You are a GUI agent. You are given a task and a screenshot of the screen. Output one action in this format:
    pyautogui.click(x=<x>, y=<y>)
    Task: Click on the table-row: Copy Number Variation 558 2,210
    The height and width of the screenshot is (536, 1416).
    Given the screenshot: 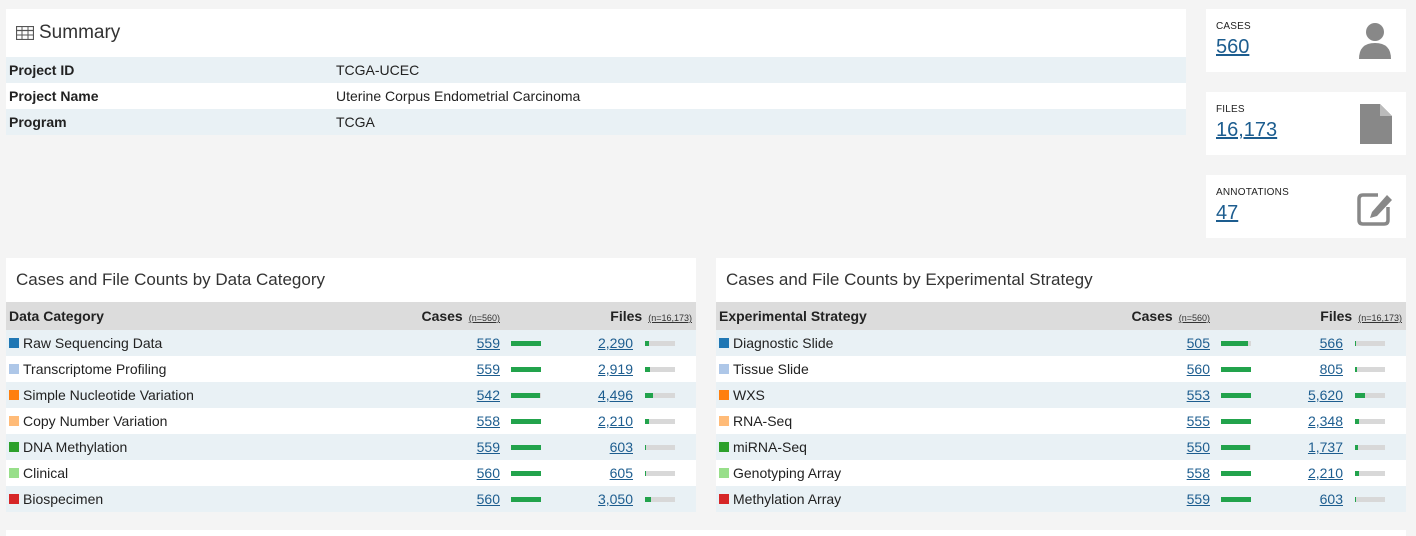 What is the action you would take?
    pyautogui.click(x=351, y=421)
    